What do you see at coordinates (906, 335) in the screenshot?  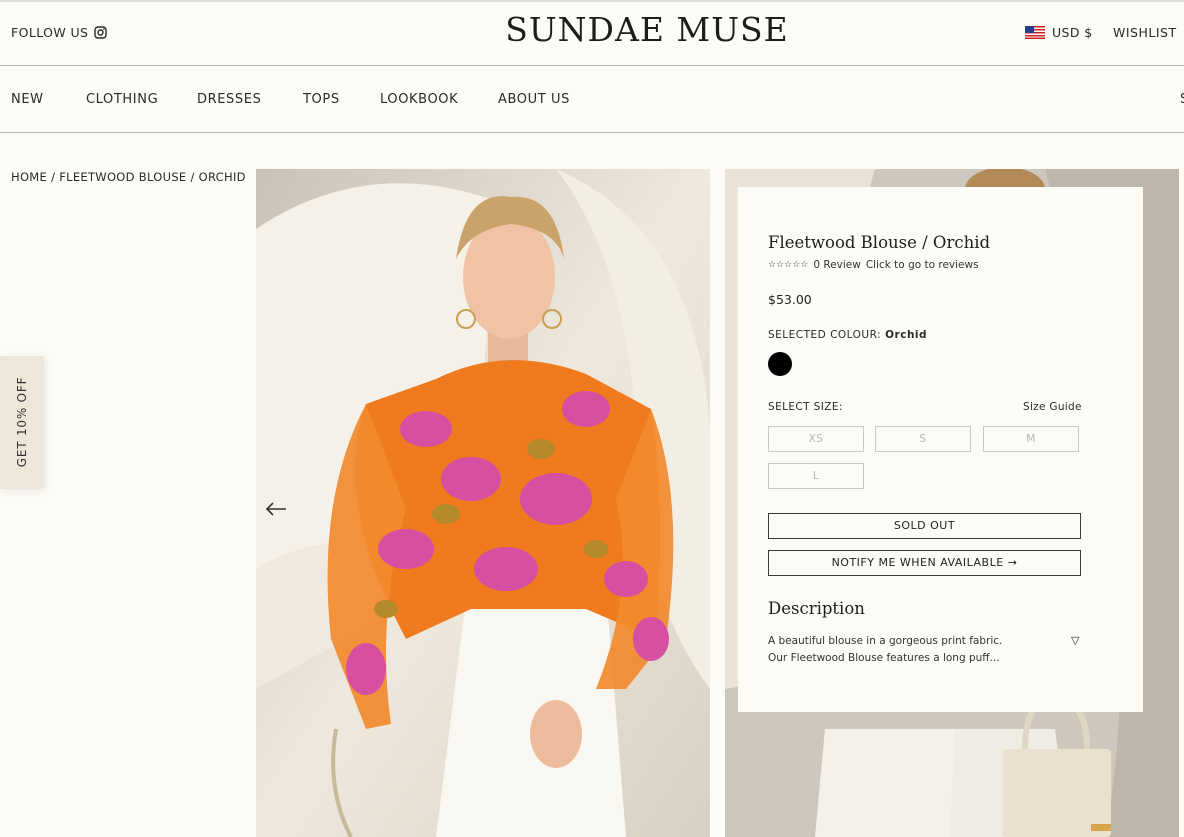 I see `selected-colour-value: Orchid` at bounding box center [906, 335].